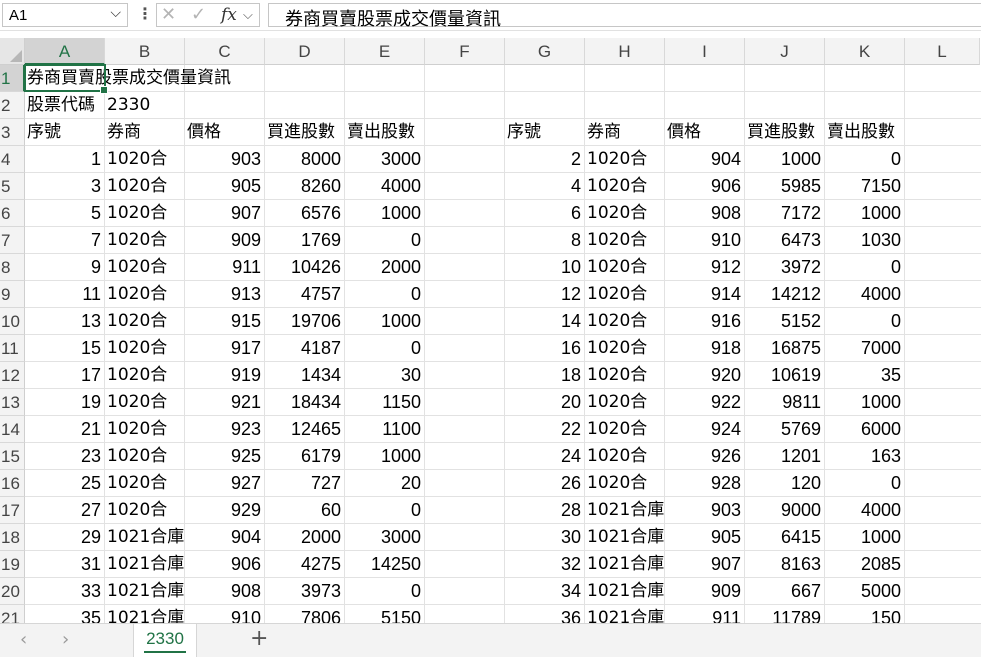 The image size is (981, 657). Describe the element at coordinates (60, 105) in the screenshot. I see `cell-a2-label: 股票代碼` at that location.